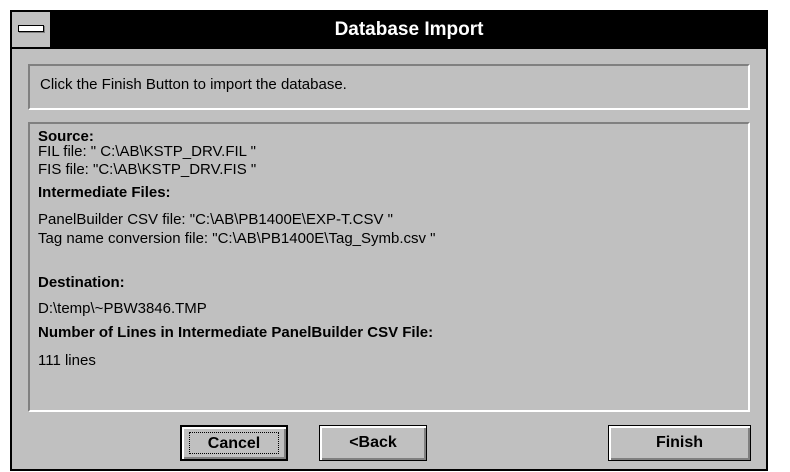 Image resolution: width=790 pixels, height=472 pixels. I want to click on cancel-button-label: Cancel, so click(234, 443).